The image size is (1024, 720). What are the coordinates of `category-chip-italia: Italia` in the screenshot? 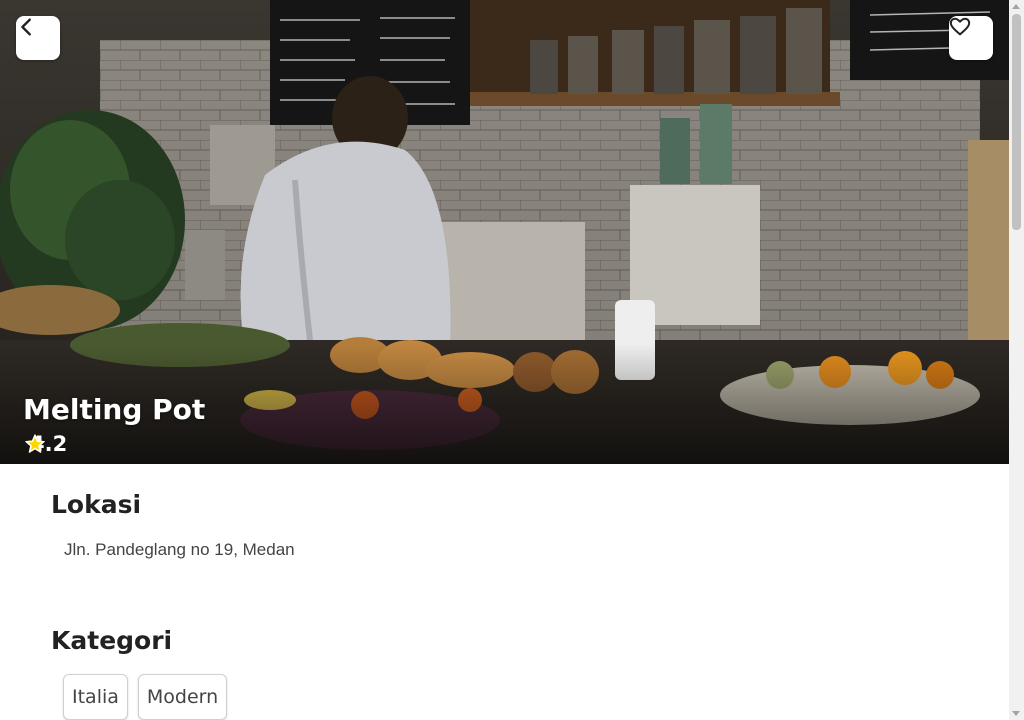 It's located at (95, 697).